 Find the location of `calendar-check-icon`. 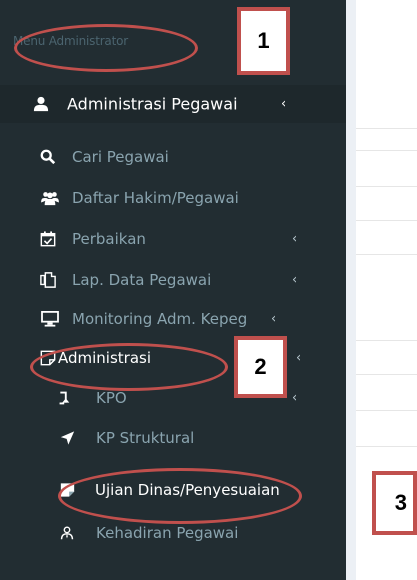

calendar-check-icon is located at coordinates (48, 239).